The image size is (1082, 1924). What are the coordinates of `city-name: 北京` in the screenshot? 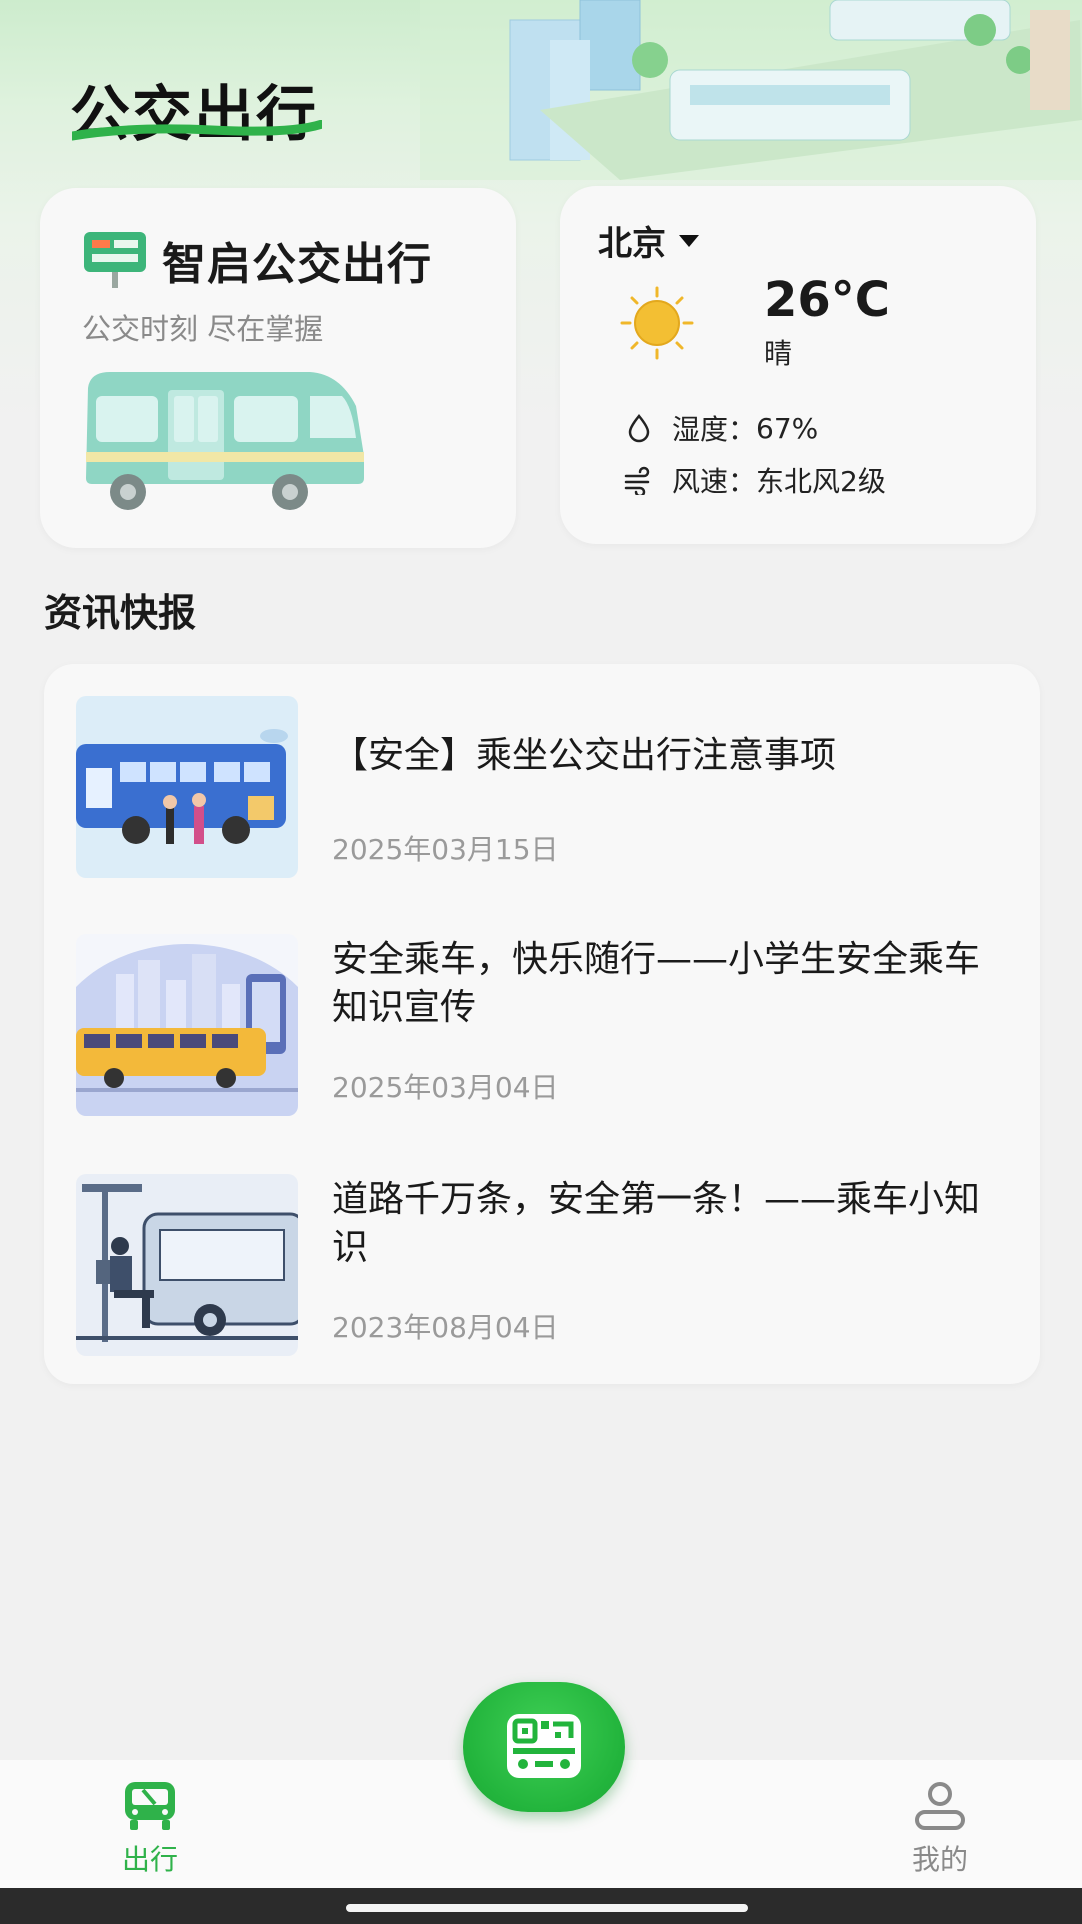 It's located at (632, 244).